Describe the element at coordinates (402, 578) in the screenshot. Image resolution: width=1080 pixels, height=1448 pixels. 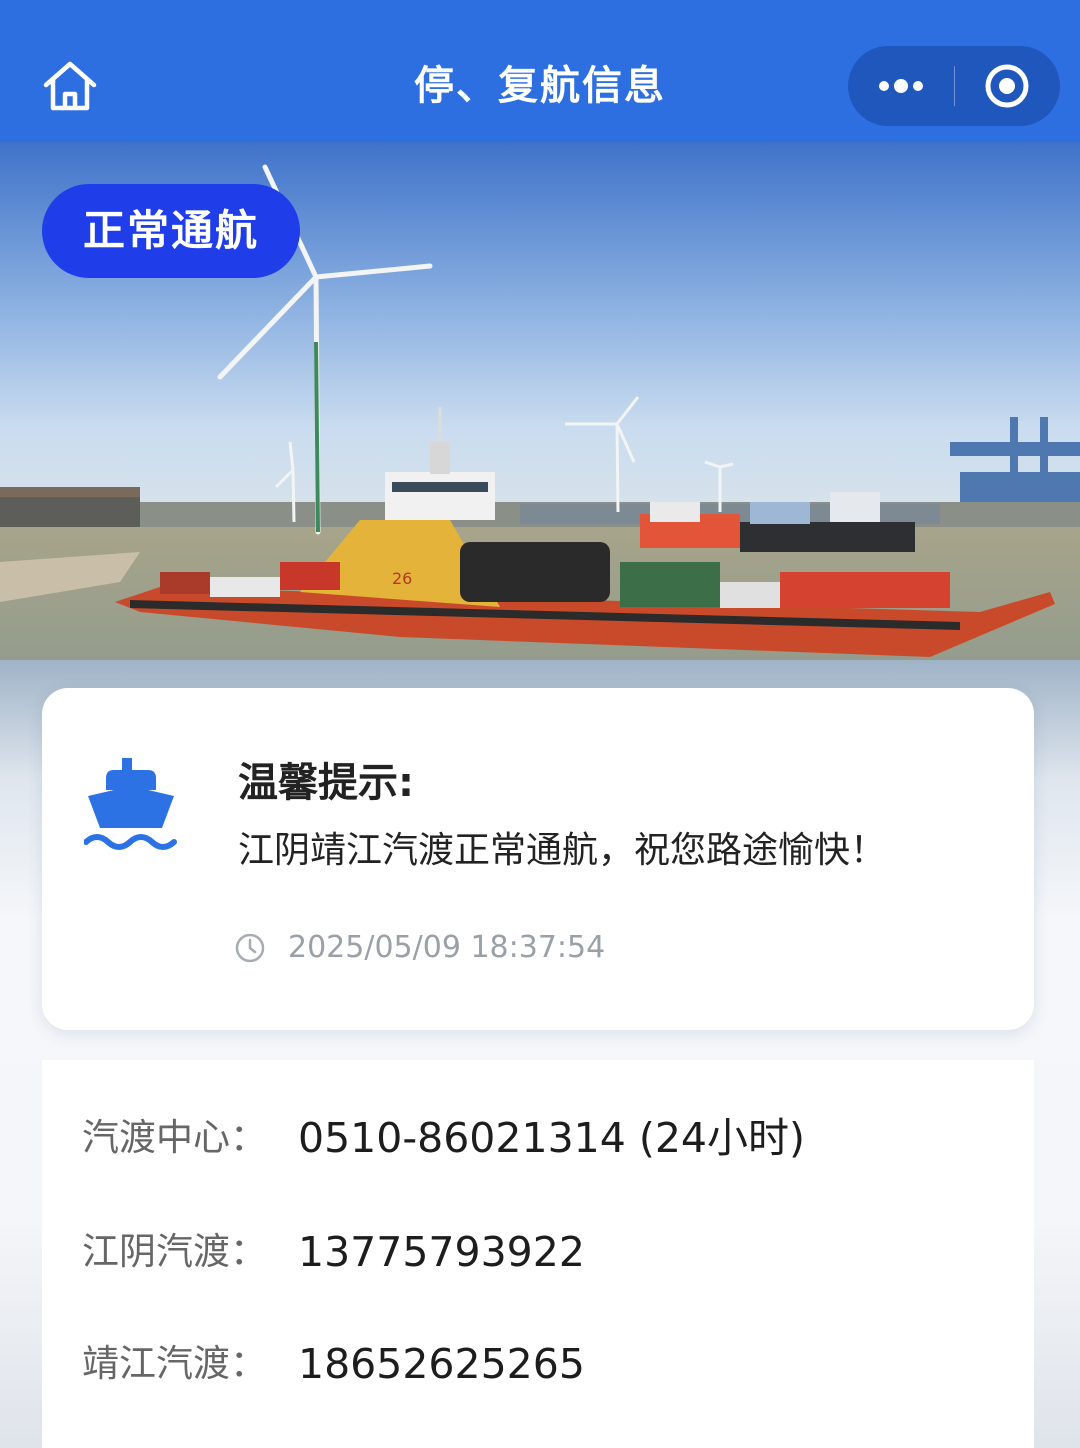
I see `ferry-number: 26` at that location.